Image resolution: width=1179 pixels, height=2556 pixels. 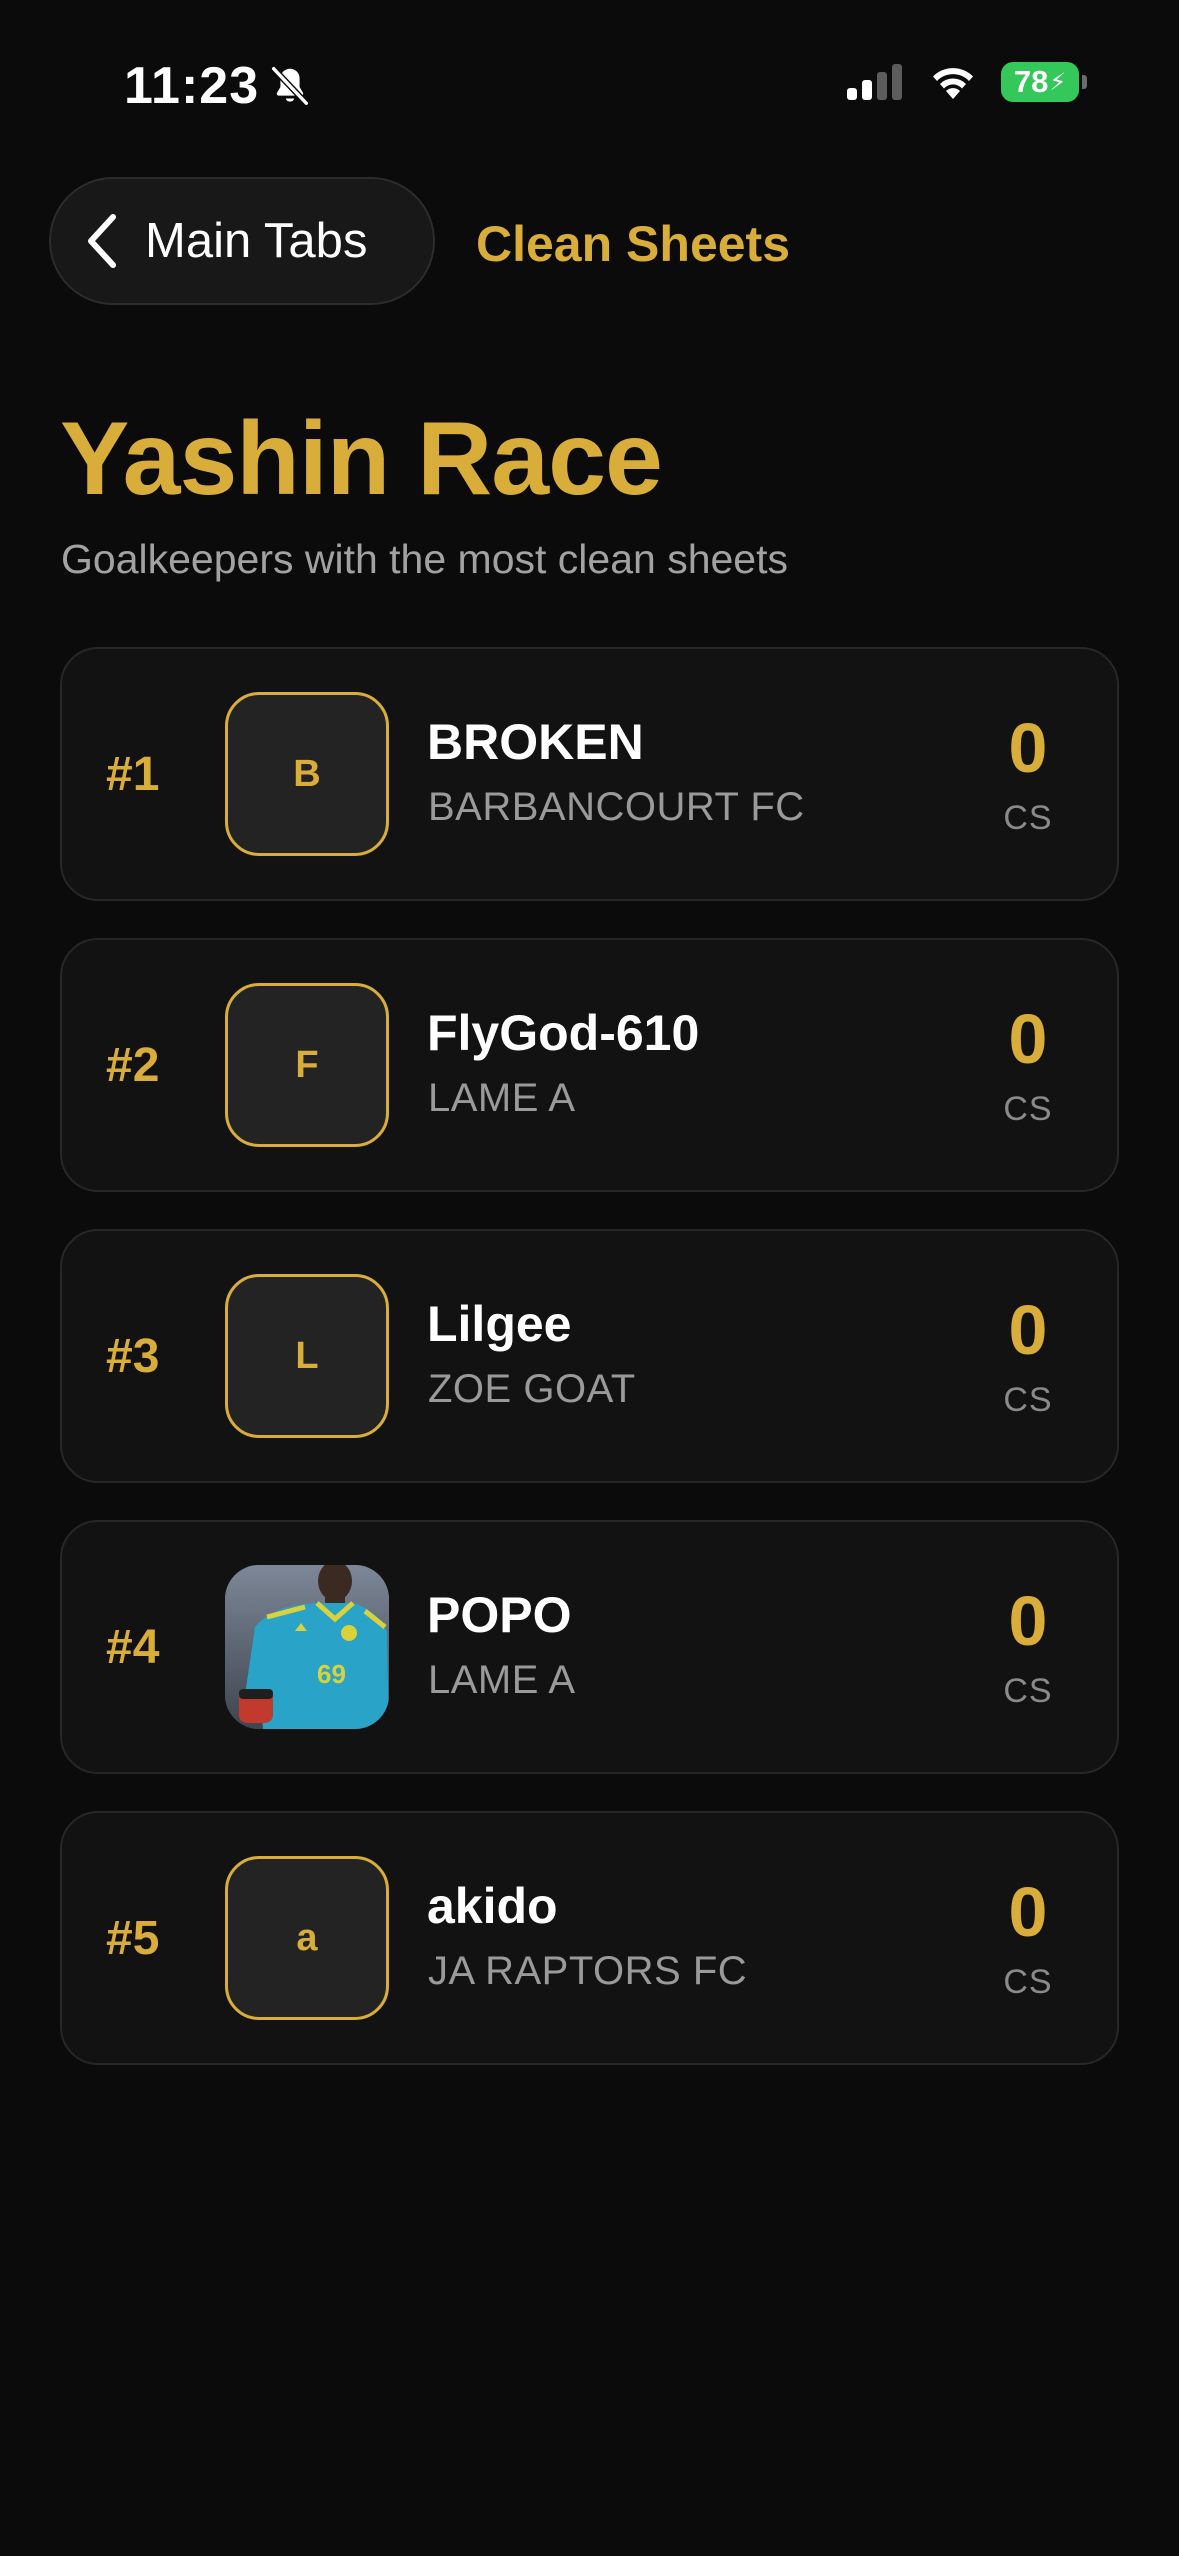 I want to click on rank-label: #3, so click(x=133, y=1356).